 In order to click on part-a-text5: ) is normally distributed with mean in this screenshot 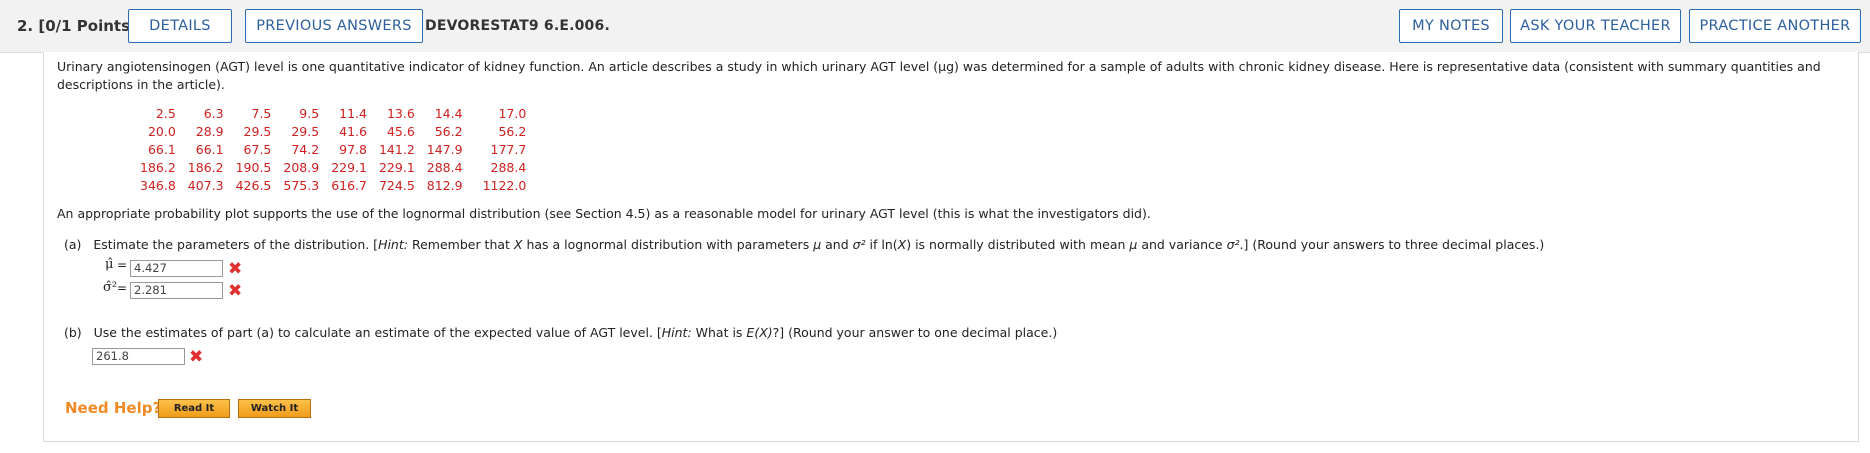, I will do `click(1018, 244)`.